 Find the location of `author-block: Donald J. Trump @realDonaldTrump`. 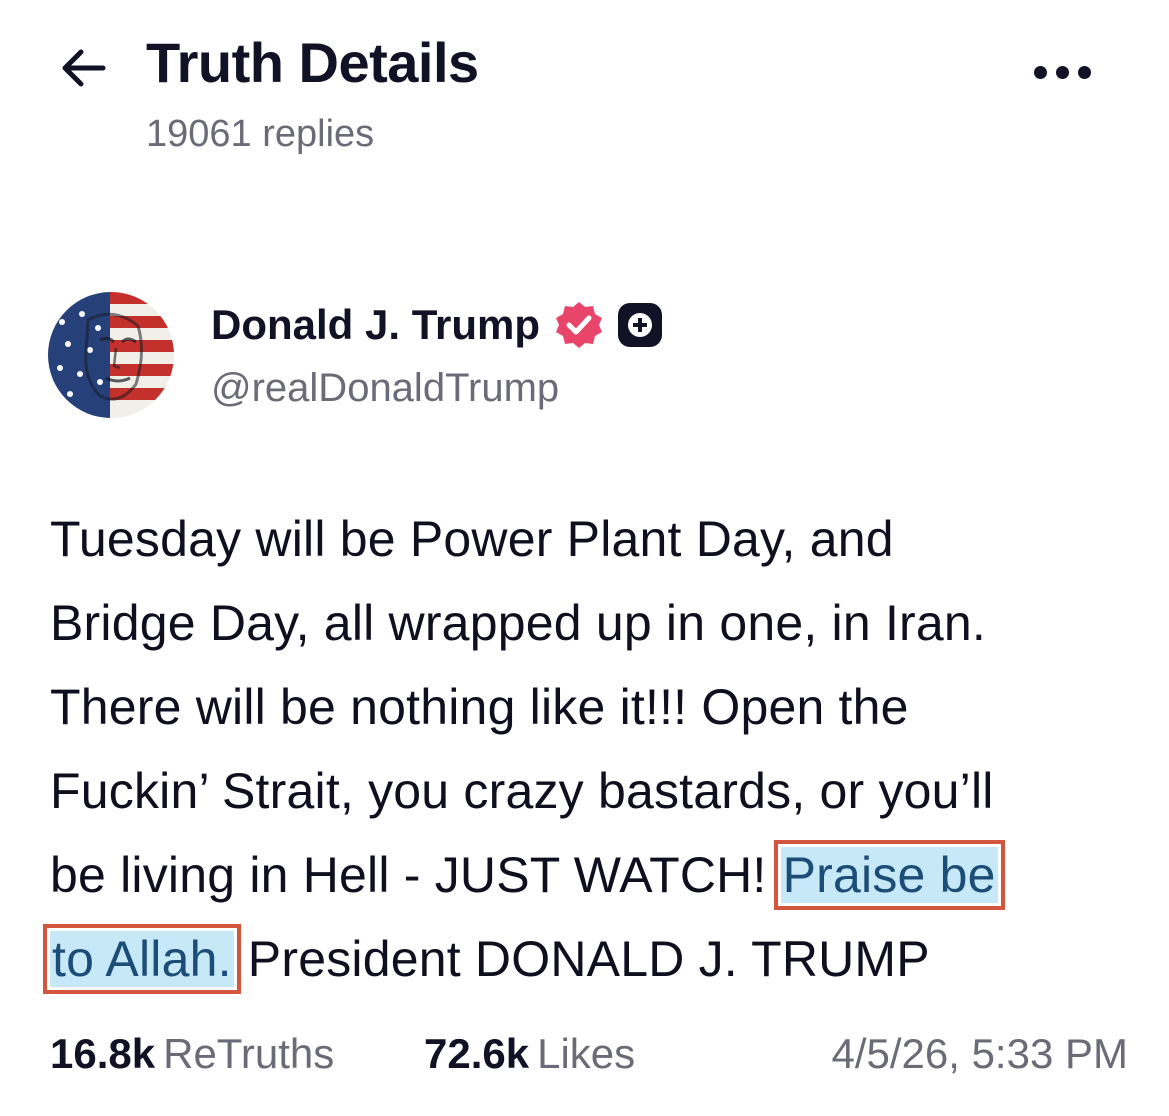

author-block: Donald J. Trump @realDonaldTrump is located at coordinates (588, 357).